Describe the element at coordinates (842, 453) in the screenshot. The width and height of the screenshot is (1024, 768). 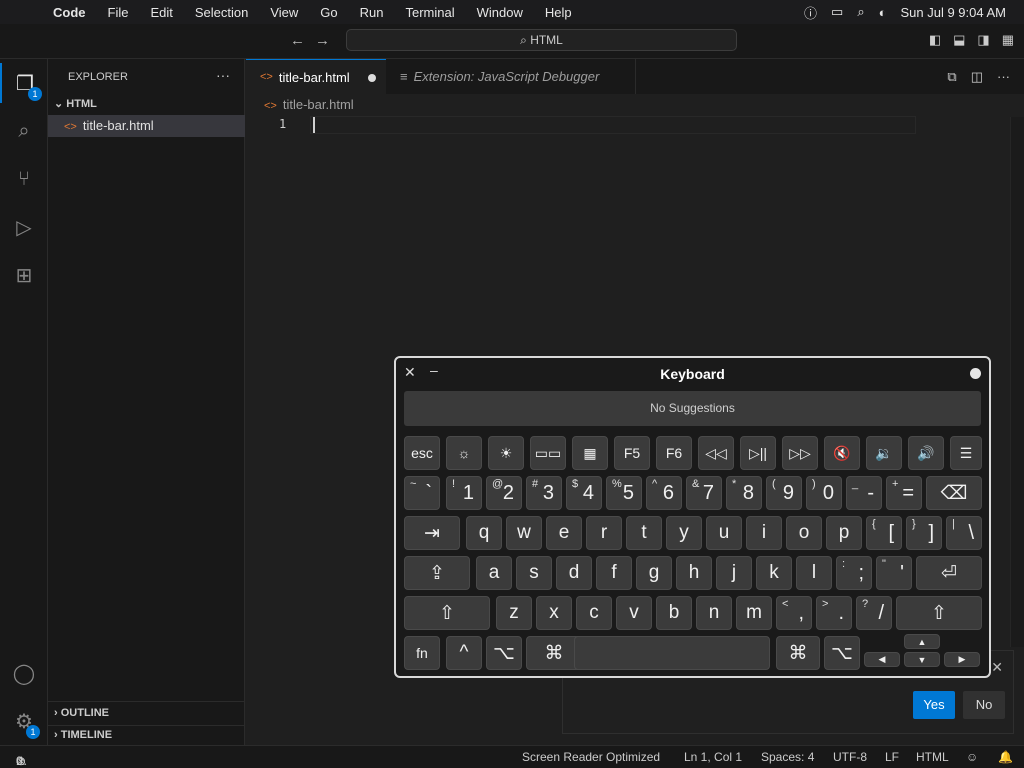
I see `key-🔇: 🔇` at that location.